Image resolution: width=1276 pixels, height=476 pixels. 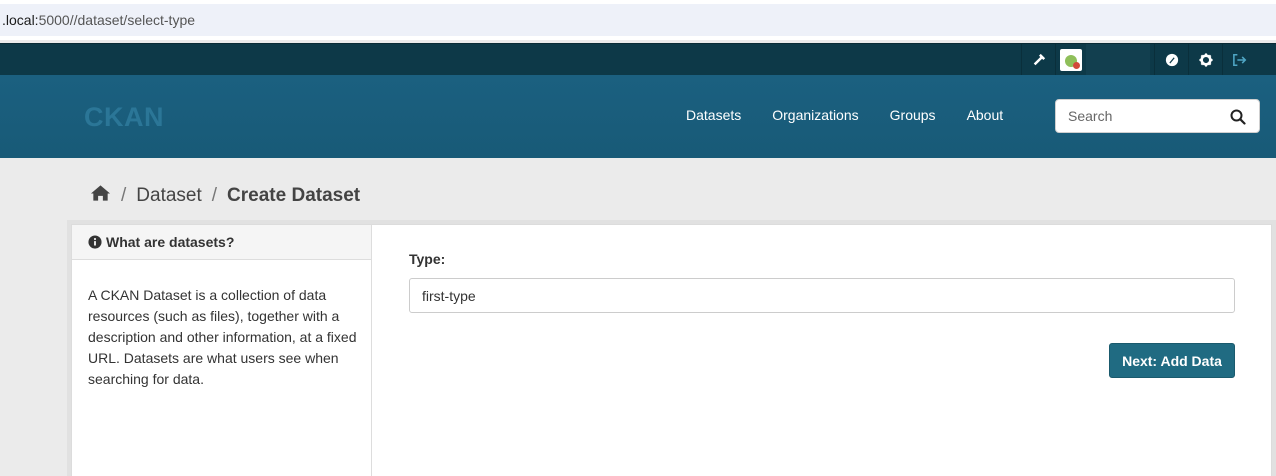 What do you see at coordinates (100, 196) in the screenshot?
I see `home-icon` at bounding box center [100, 196].